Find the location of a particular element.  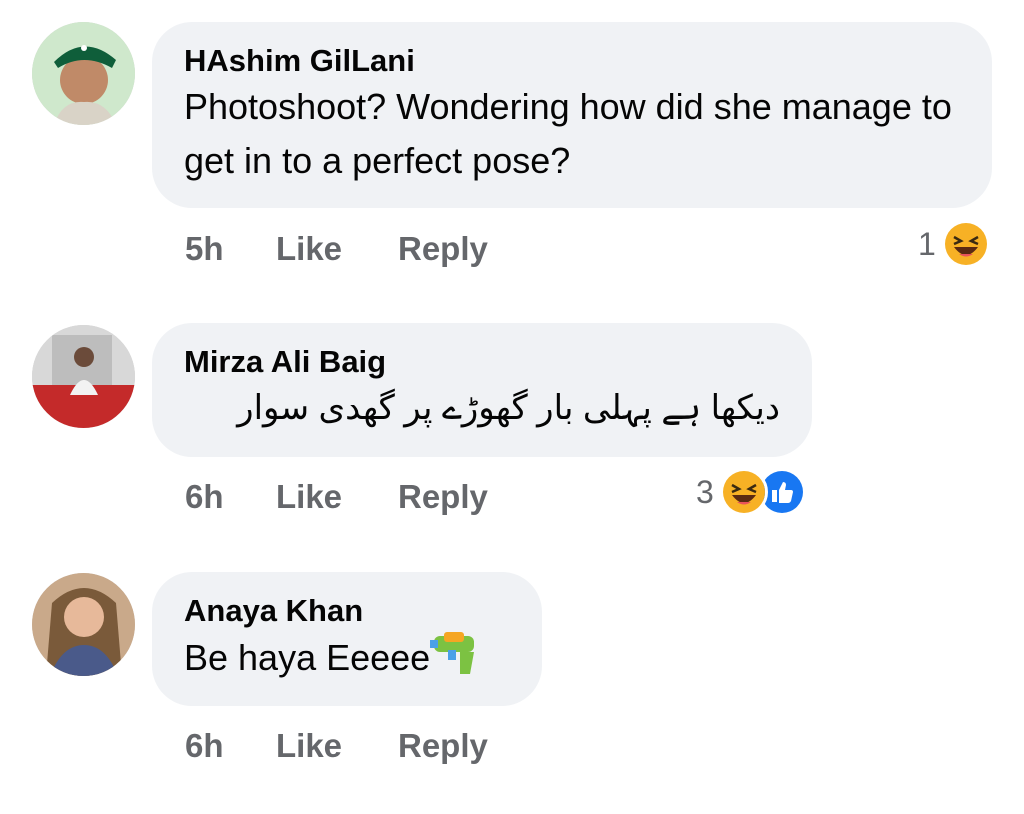

water-pistol-icon is located at coordinates (456, 653).